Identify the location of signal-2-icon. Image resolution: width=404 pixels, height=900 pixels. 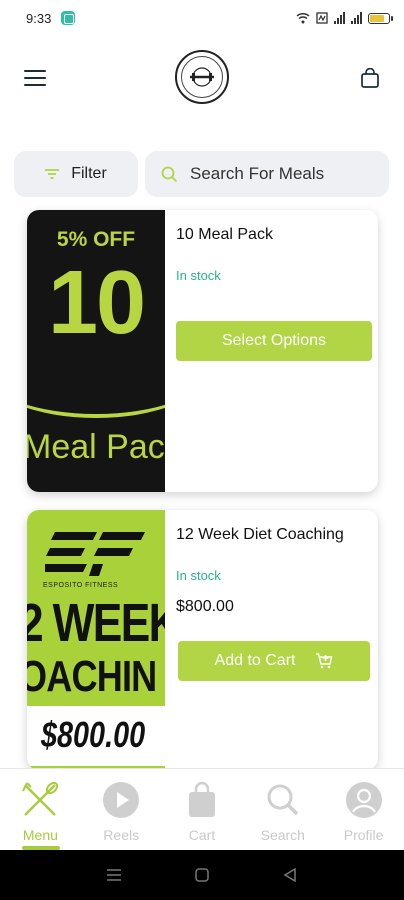
(356, 18).